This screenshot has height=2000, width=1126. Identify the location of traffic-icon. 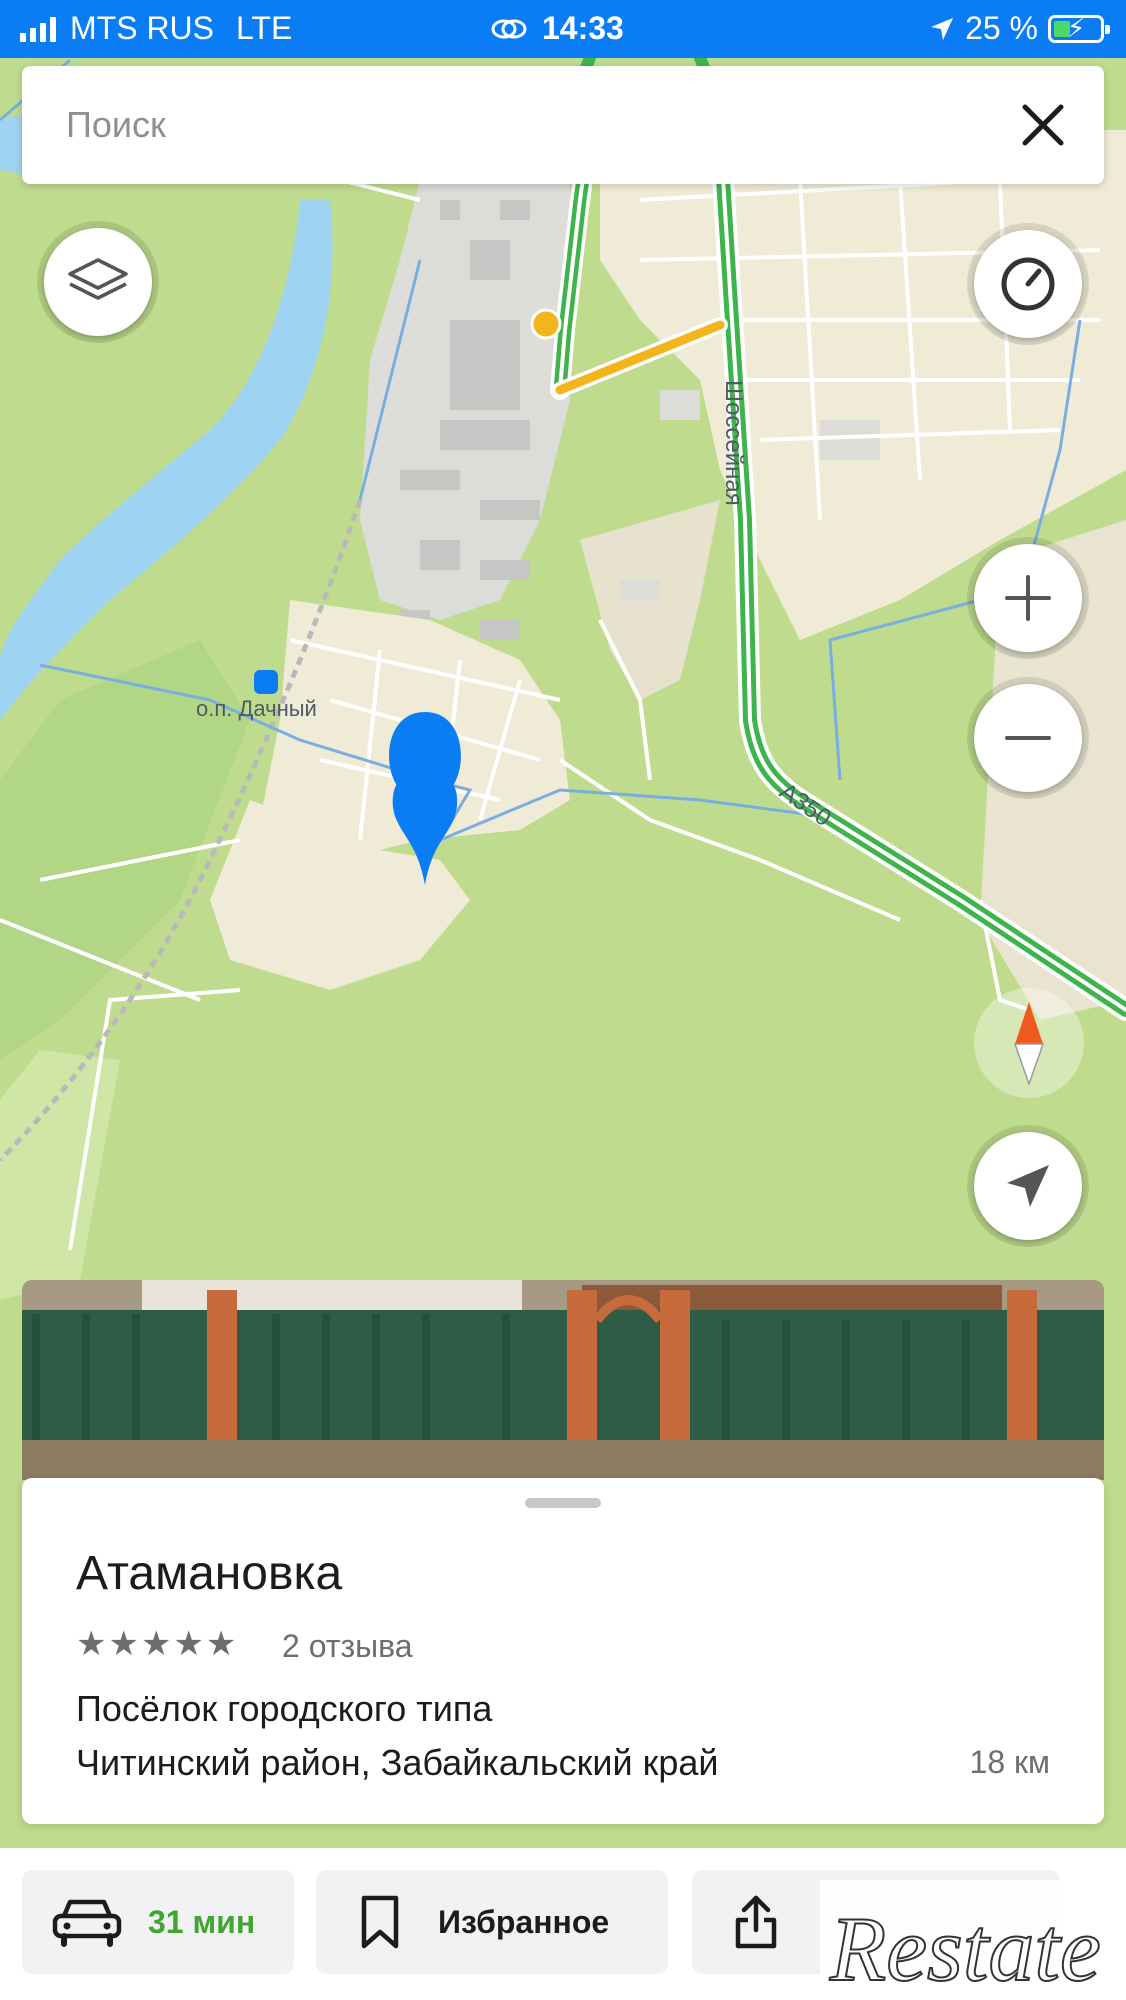
(1028, 284).